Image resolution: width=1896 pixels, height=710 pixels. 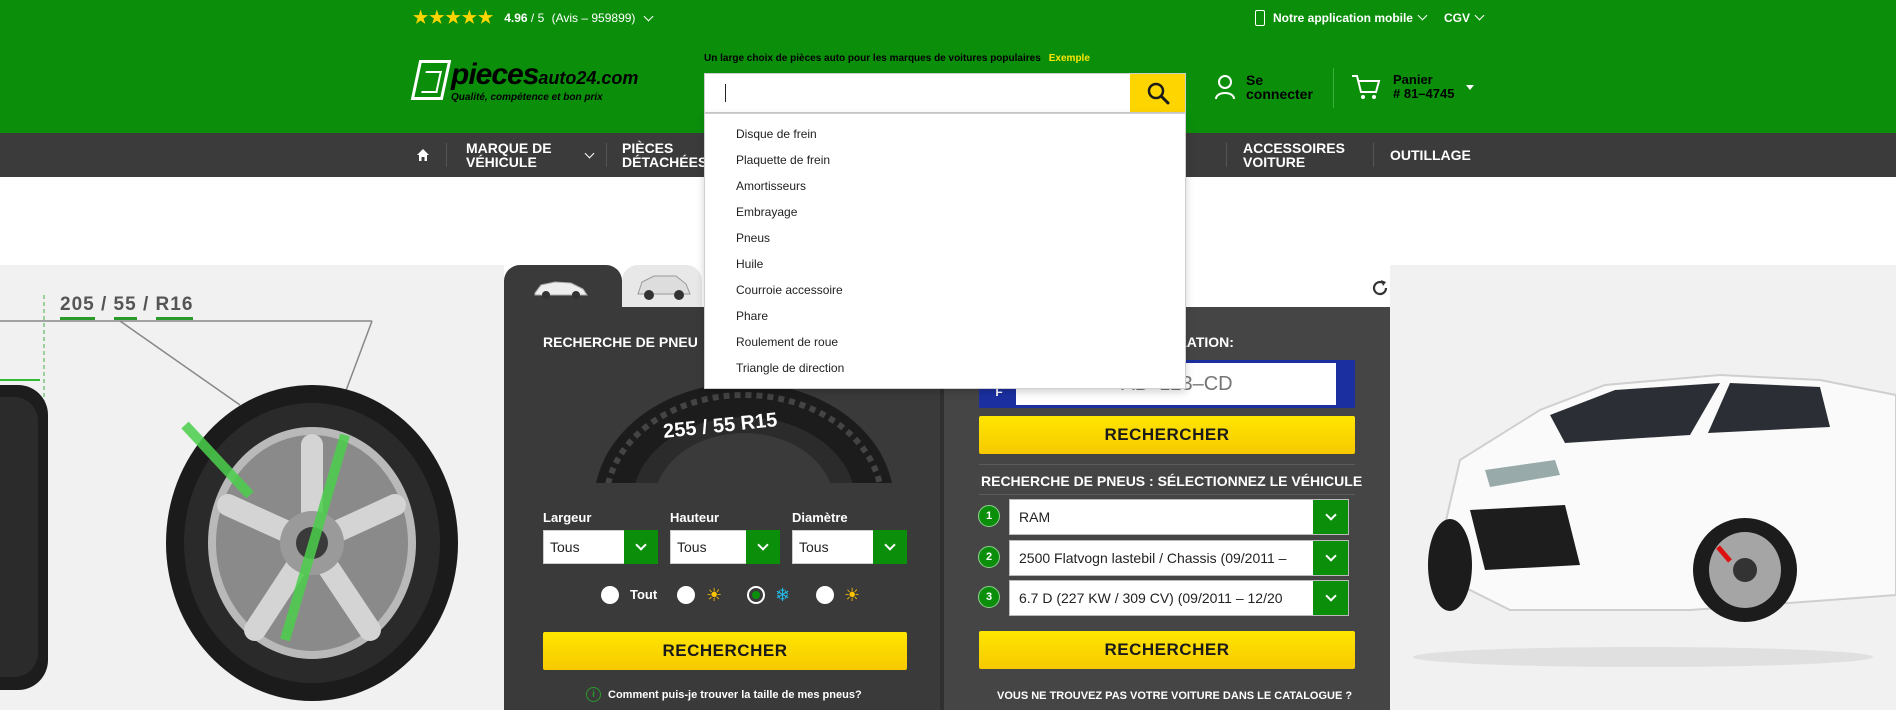 I want to click on tire-diameter-value: R16, so click(x=174, y=307).